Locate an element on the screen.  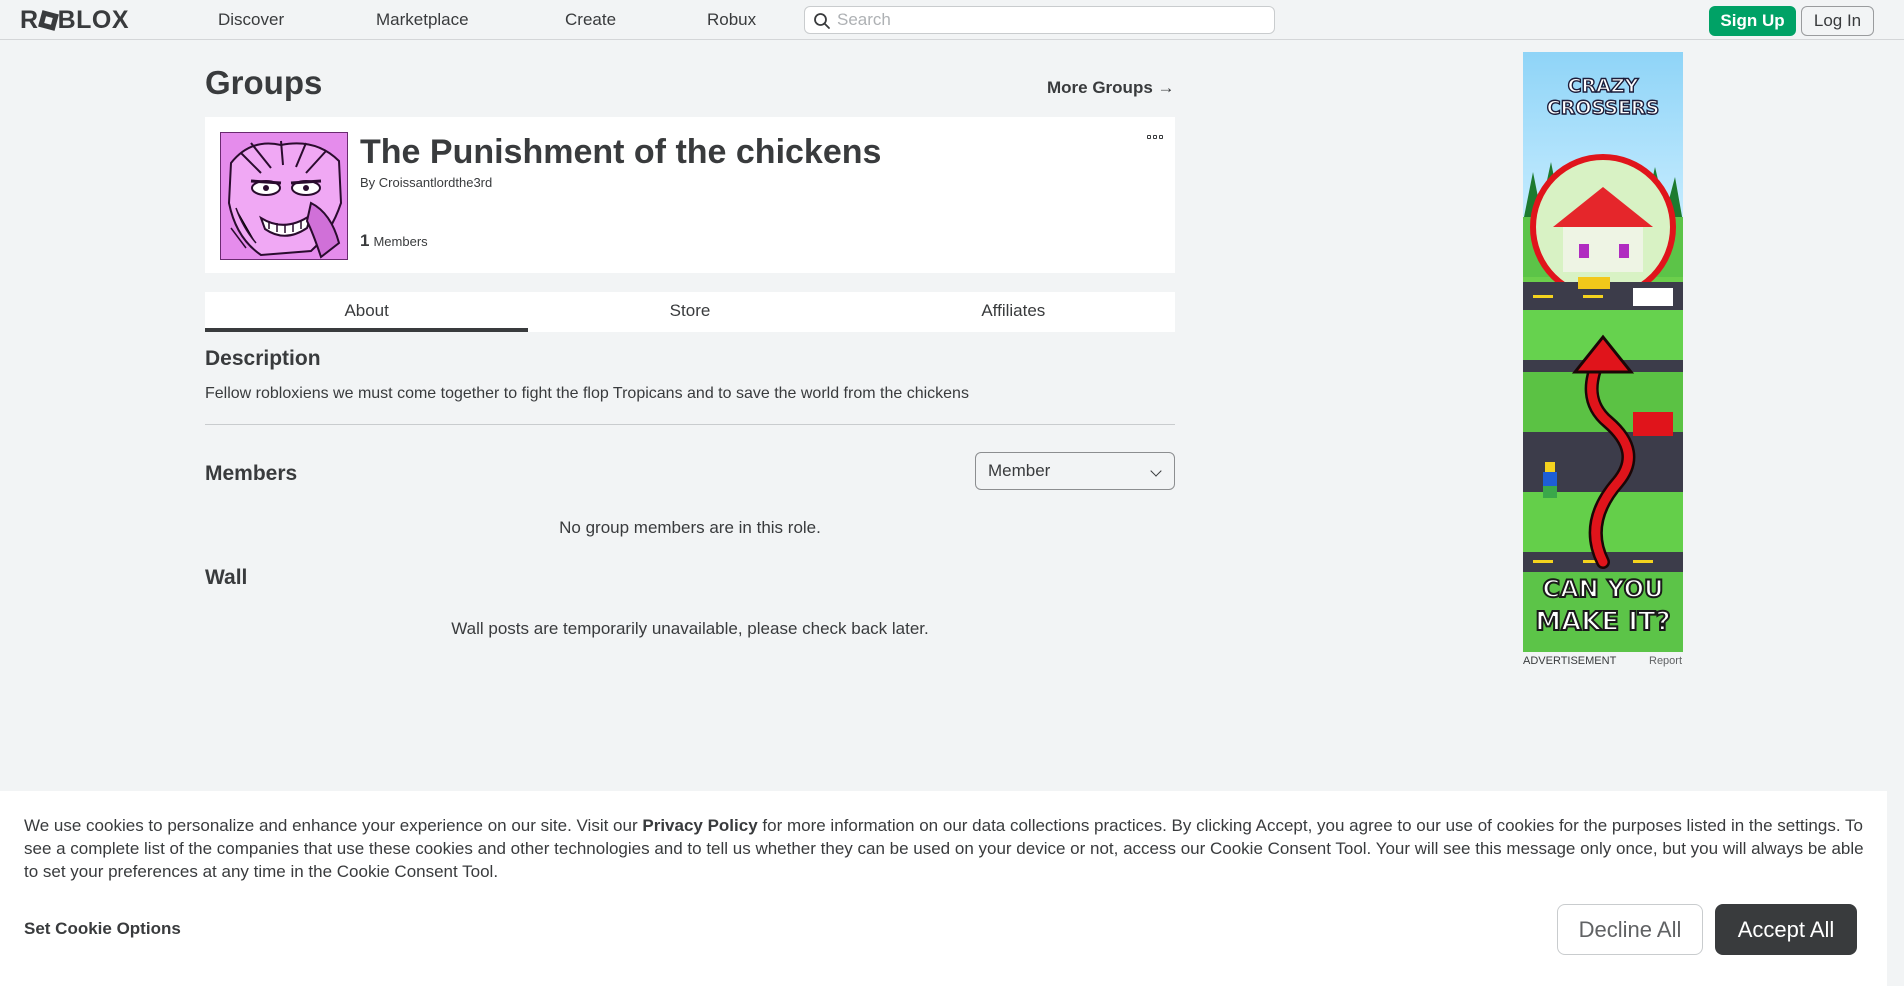
advertisement-banner: CRAZY CROSSERS CAN YOU MAKE IT? is located at coordinates (1603, 352).